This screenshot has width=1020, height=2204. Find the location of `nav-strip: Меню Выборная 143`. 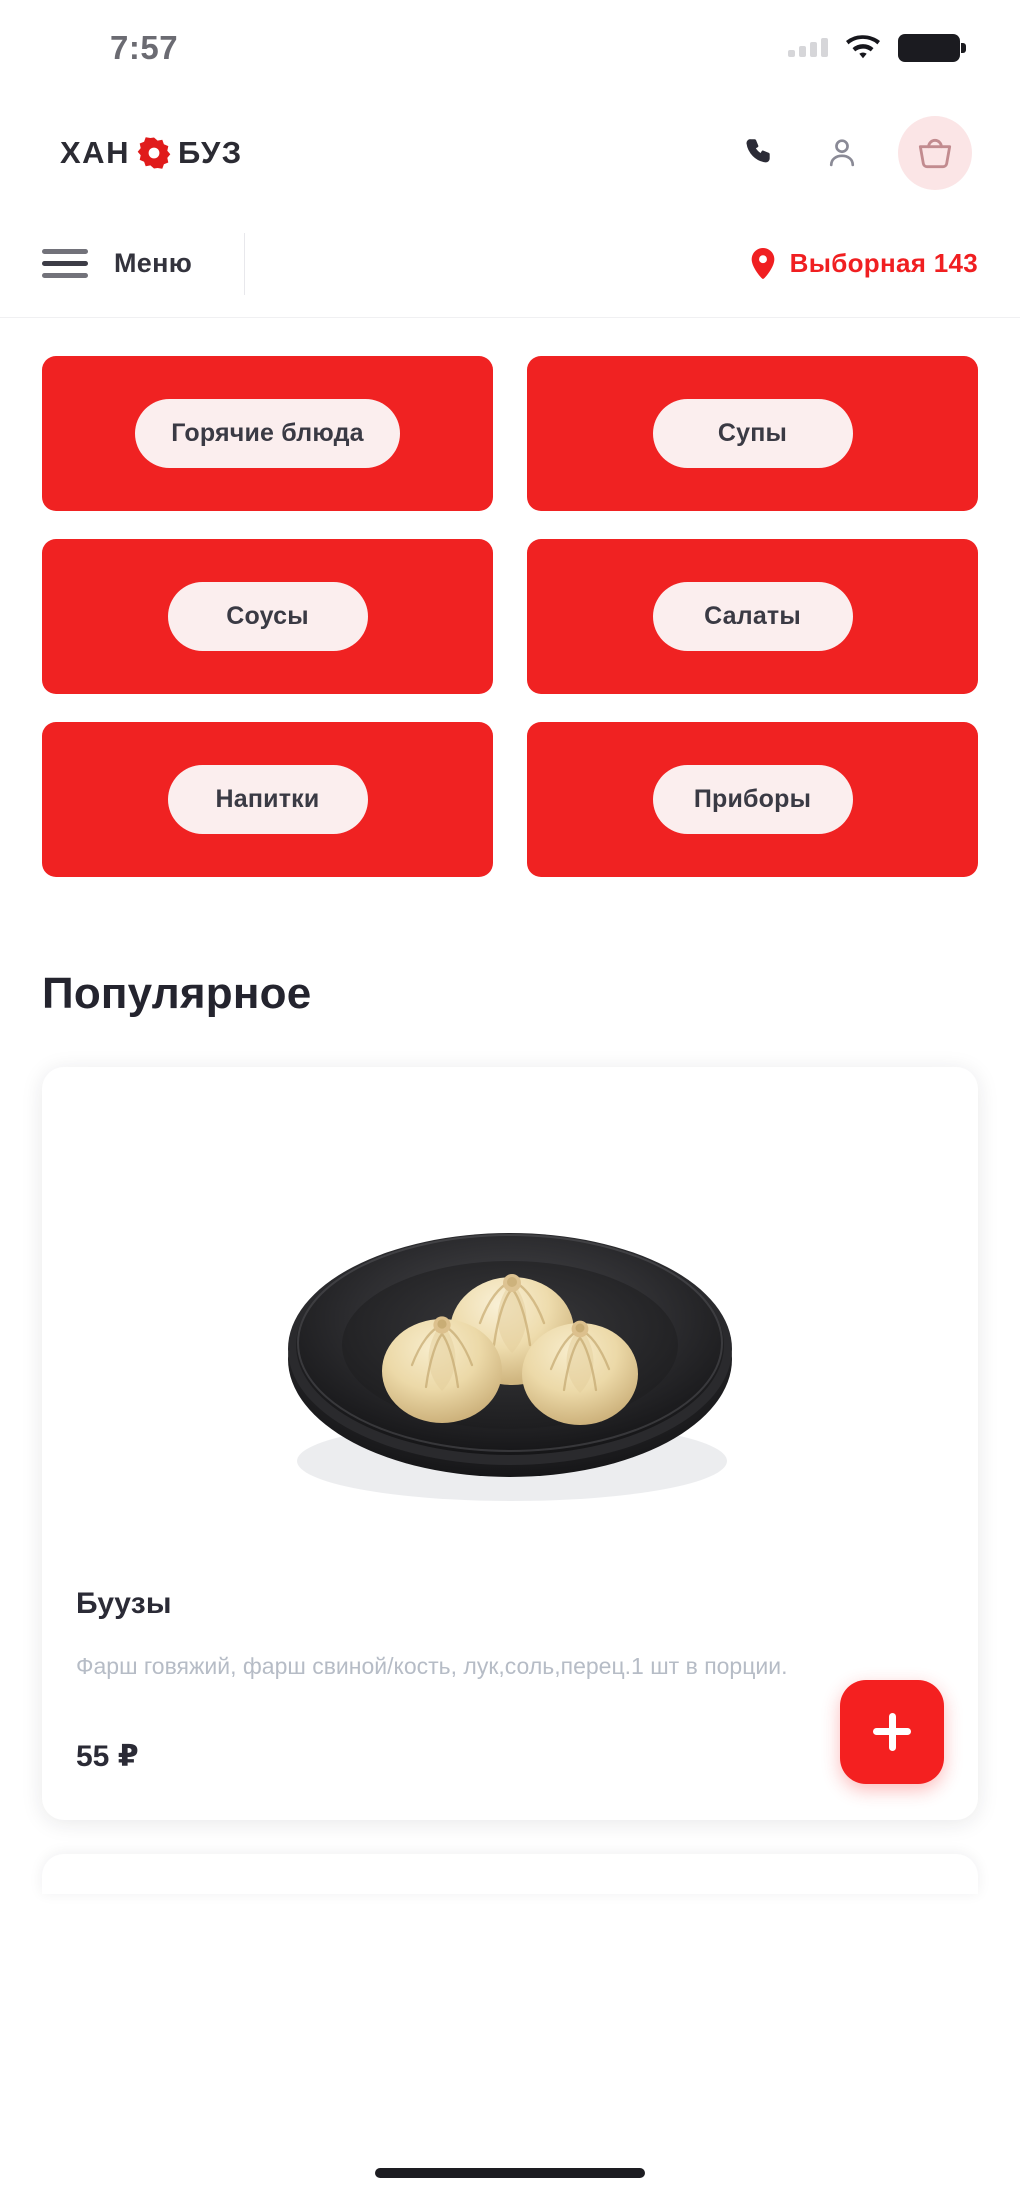

nav-strip: Меню Выборная 143 is located at coordinates (510, 264).